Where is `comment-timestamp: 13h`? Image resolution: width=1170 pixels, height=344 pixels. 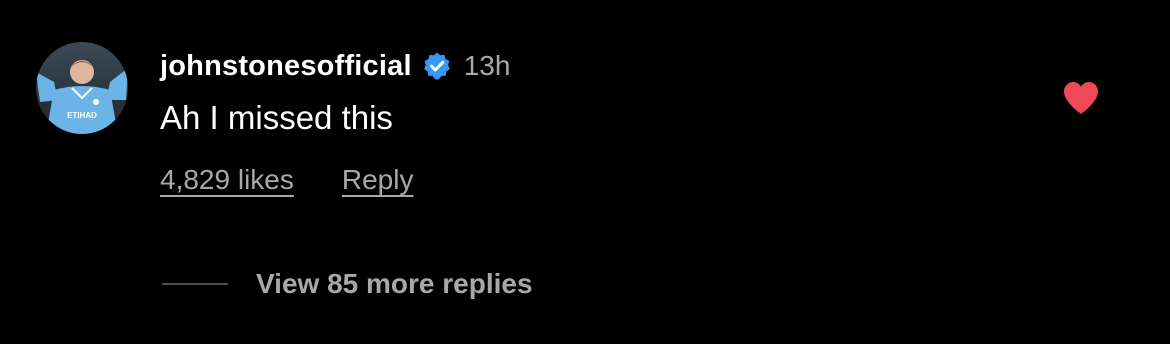
comment-timestamp: 13h is located at coordinates (487, 65).